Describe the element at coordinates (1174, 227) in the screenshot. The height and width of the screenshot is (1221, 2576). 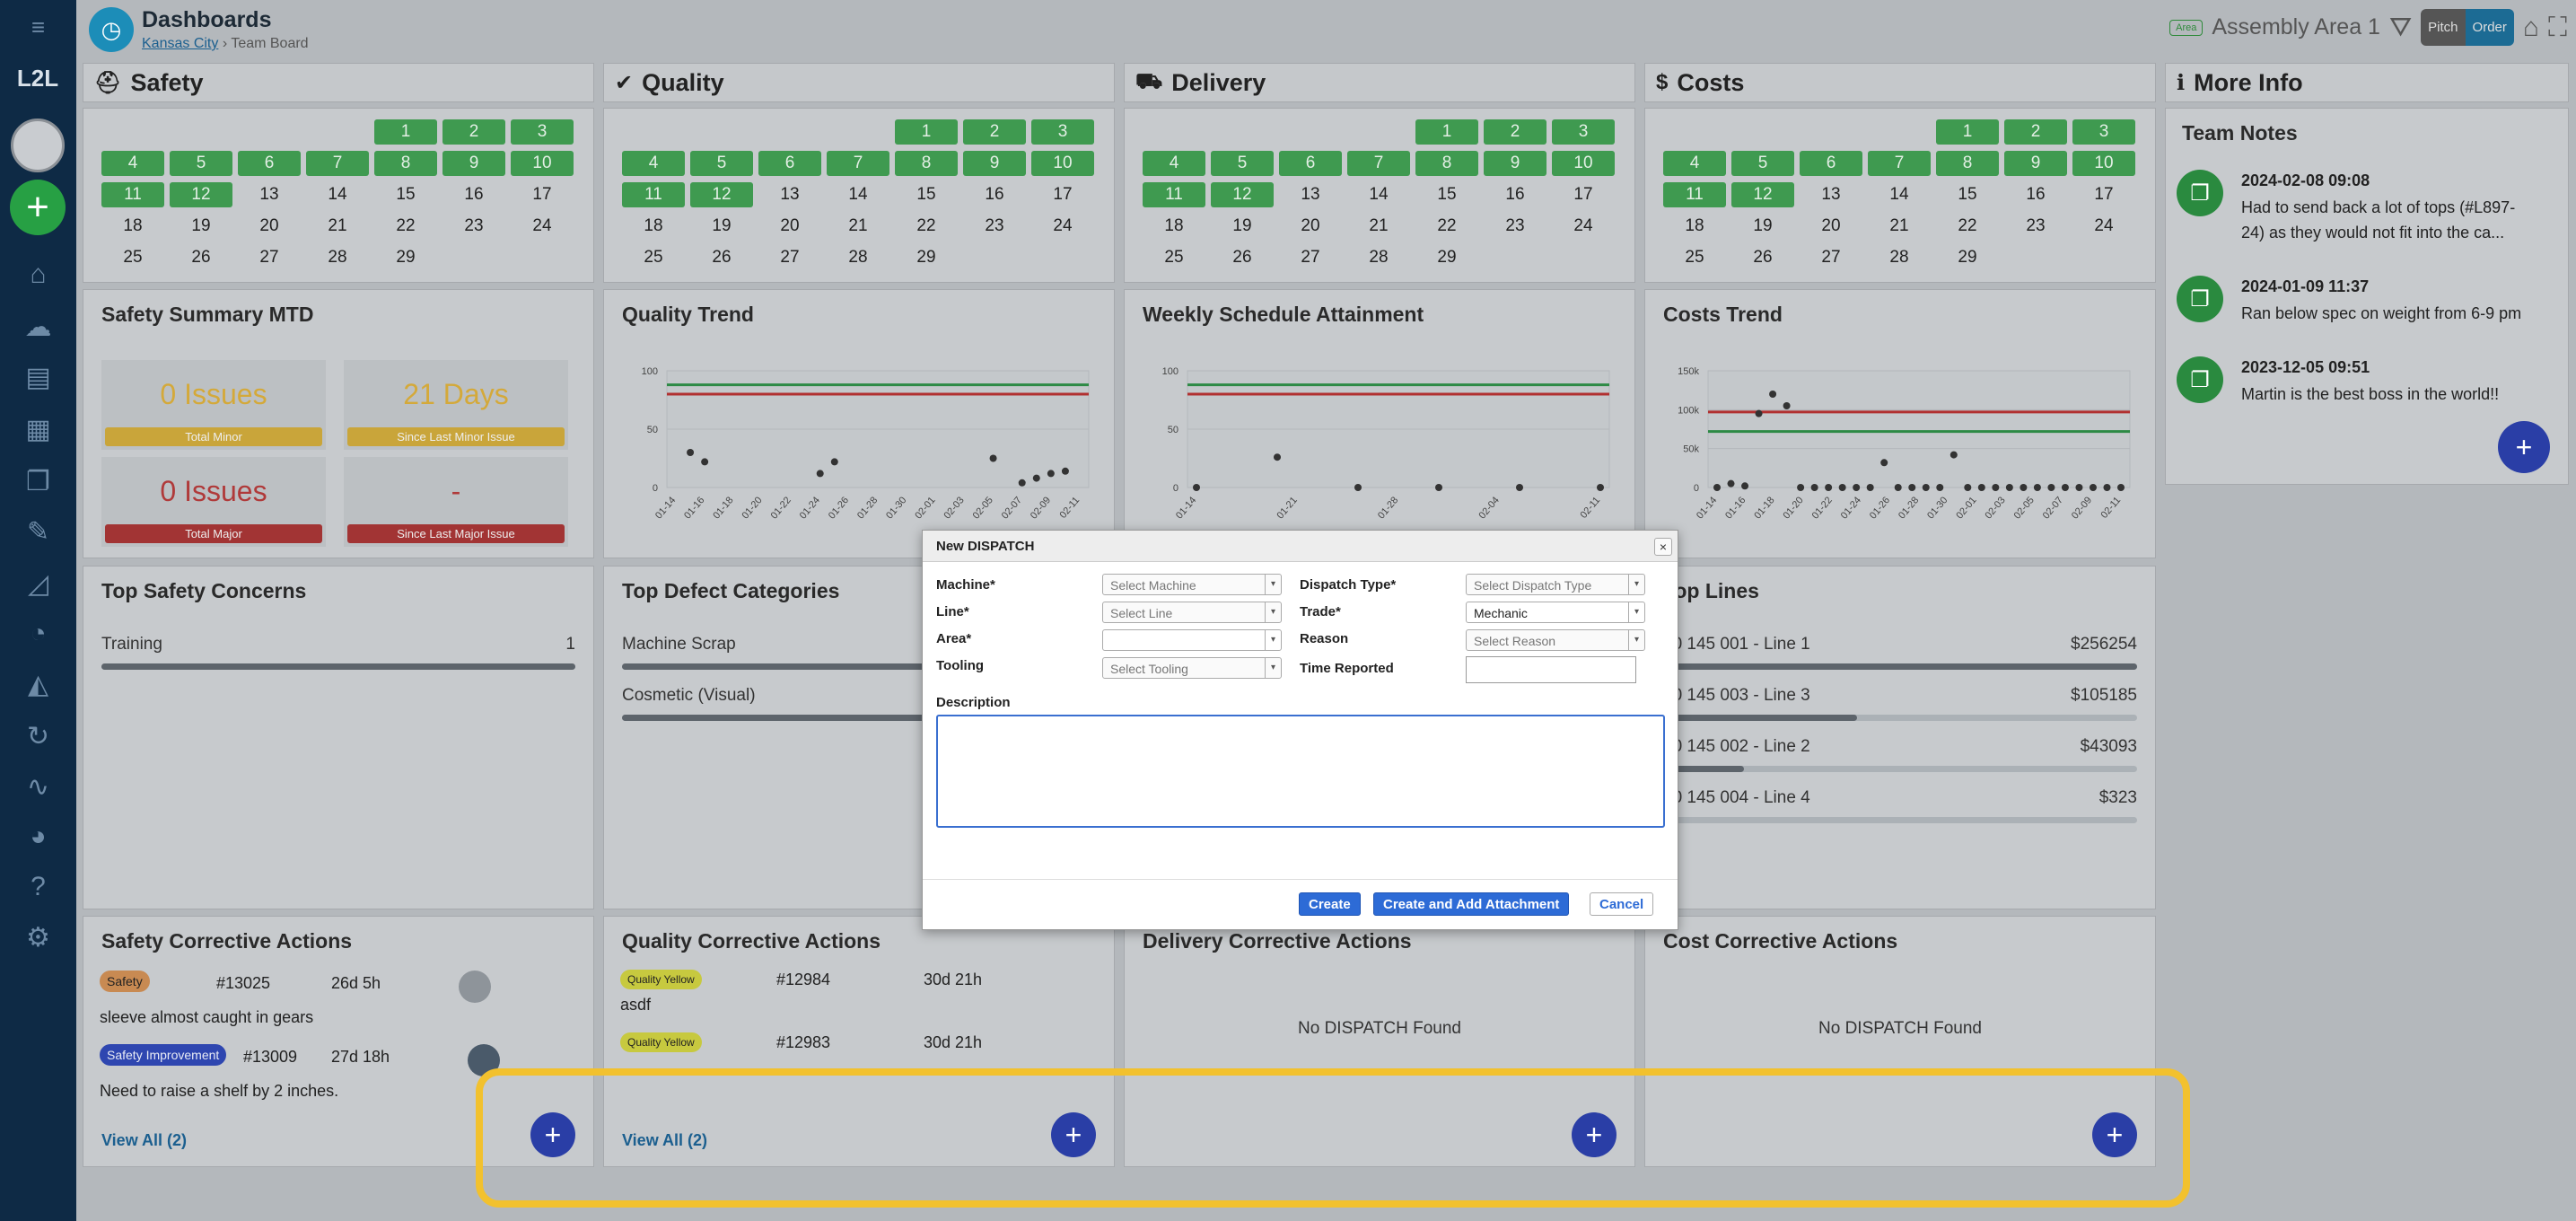
I see `calendar-day: 18` at that location.